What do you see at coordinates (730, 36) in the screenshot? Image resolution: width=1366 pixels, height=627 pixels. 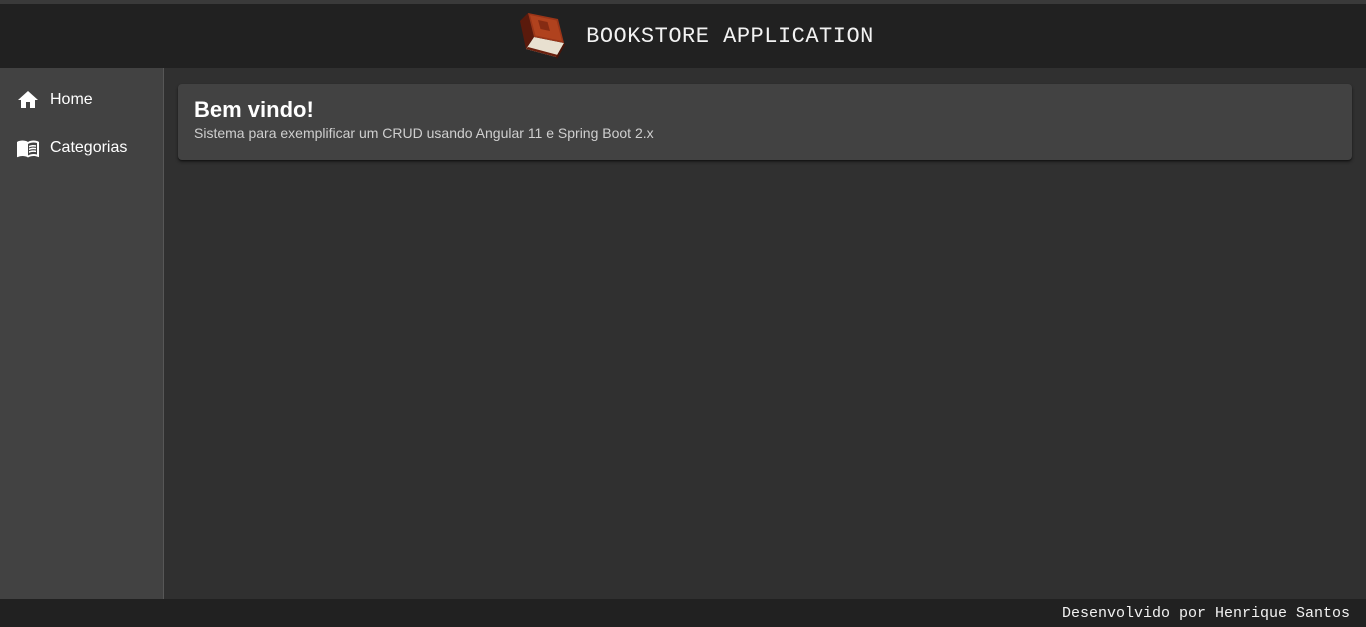 I see `app-title: BOOKSTORE APPLICATION` at bounding box center [730, 36].